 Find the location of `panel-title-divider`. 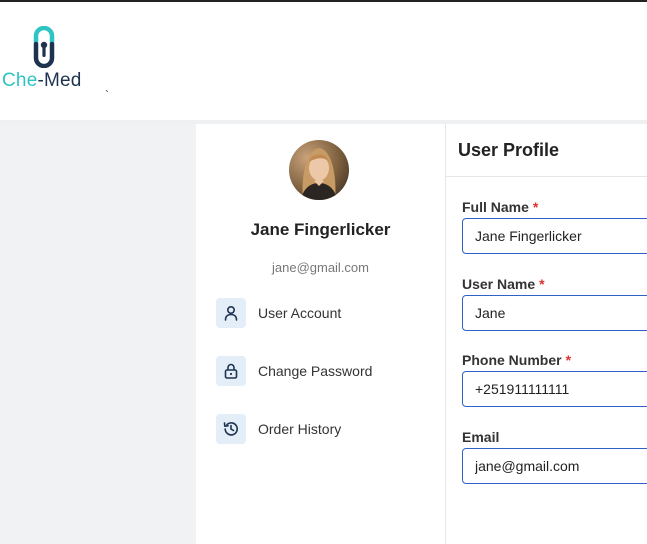

panel-title-divider is located at coordinates (546, 176).